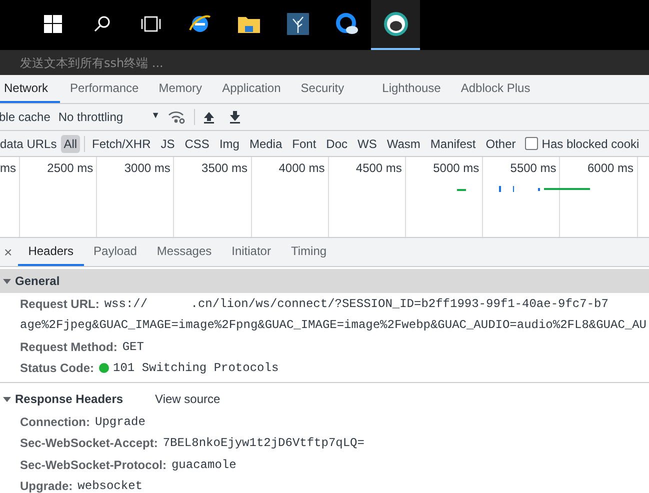 The height and width of the screenshot is (493, 649). I want to click on panel-tab: Memory, so click(180, 89).